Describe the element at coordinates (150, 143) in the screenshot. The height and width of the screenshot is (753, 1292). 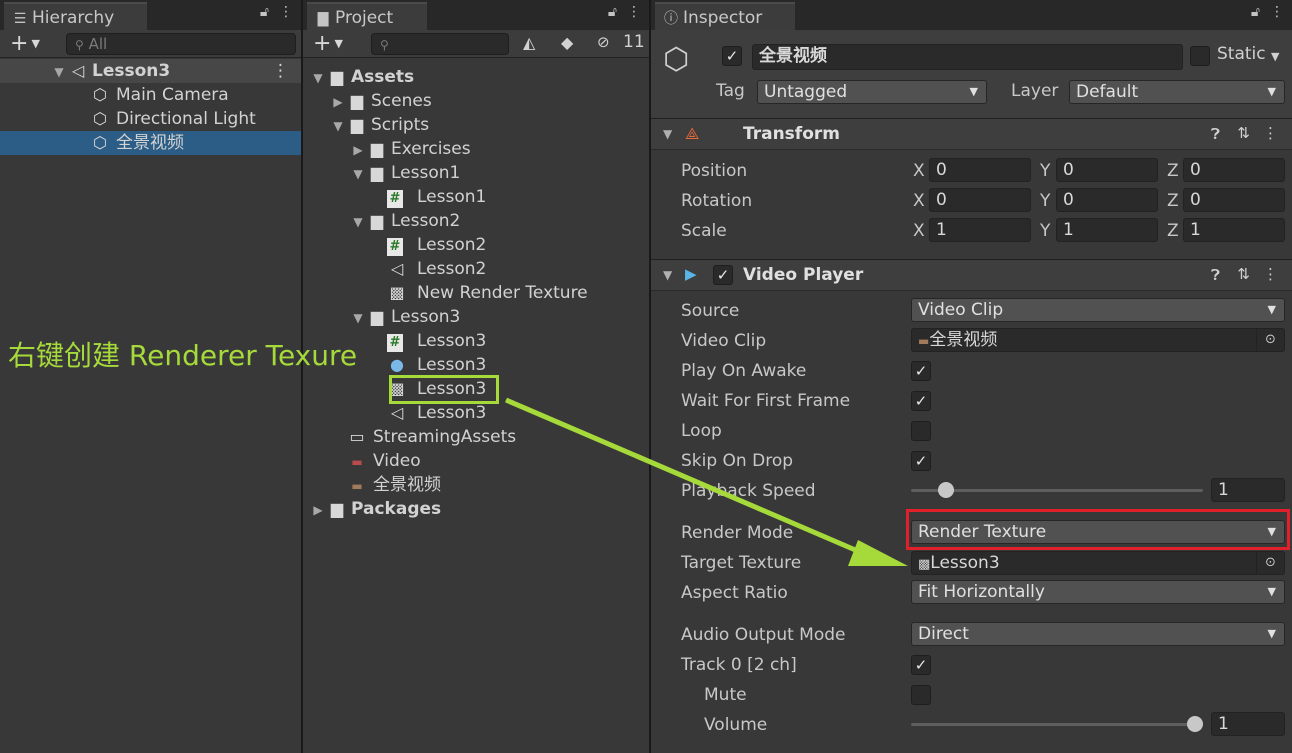
I see `hierarchy-item-selected: ⬡ 全景视频` at that location.